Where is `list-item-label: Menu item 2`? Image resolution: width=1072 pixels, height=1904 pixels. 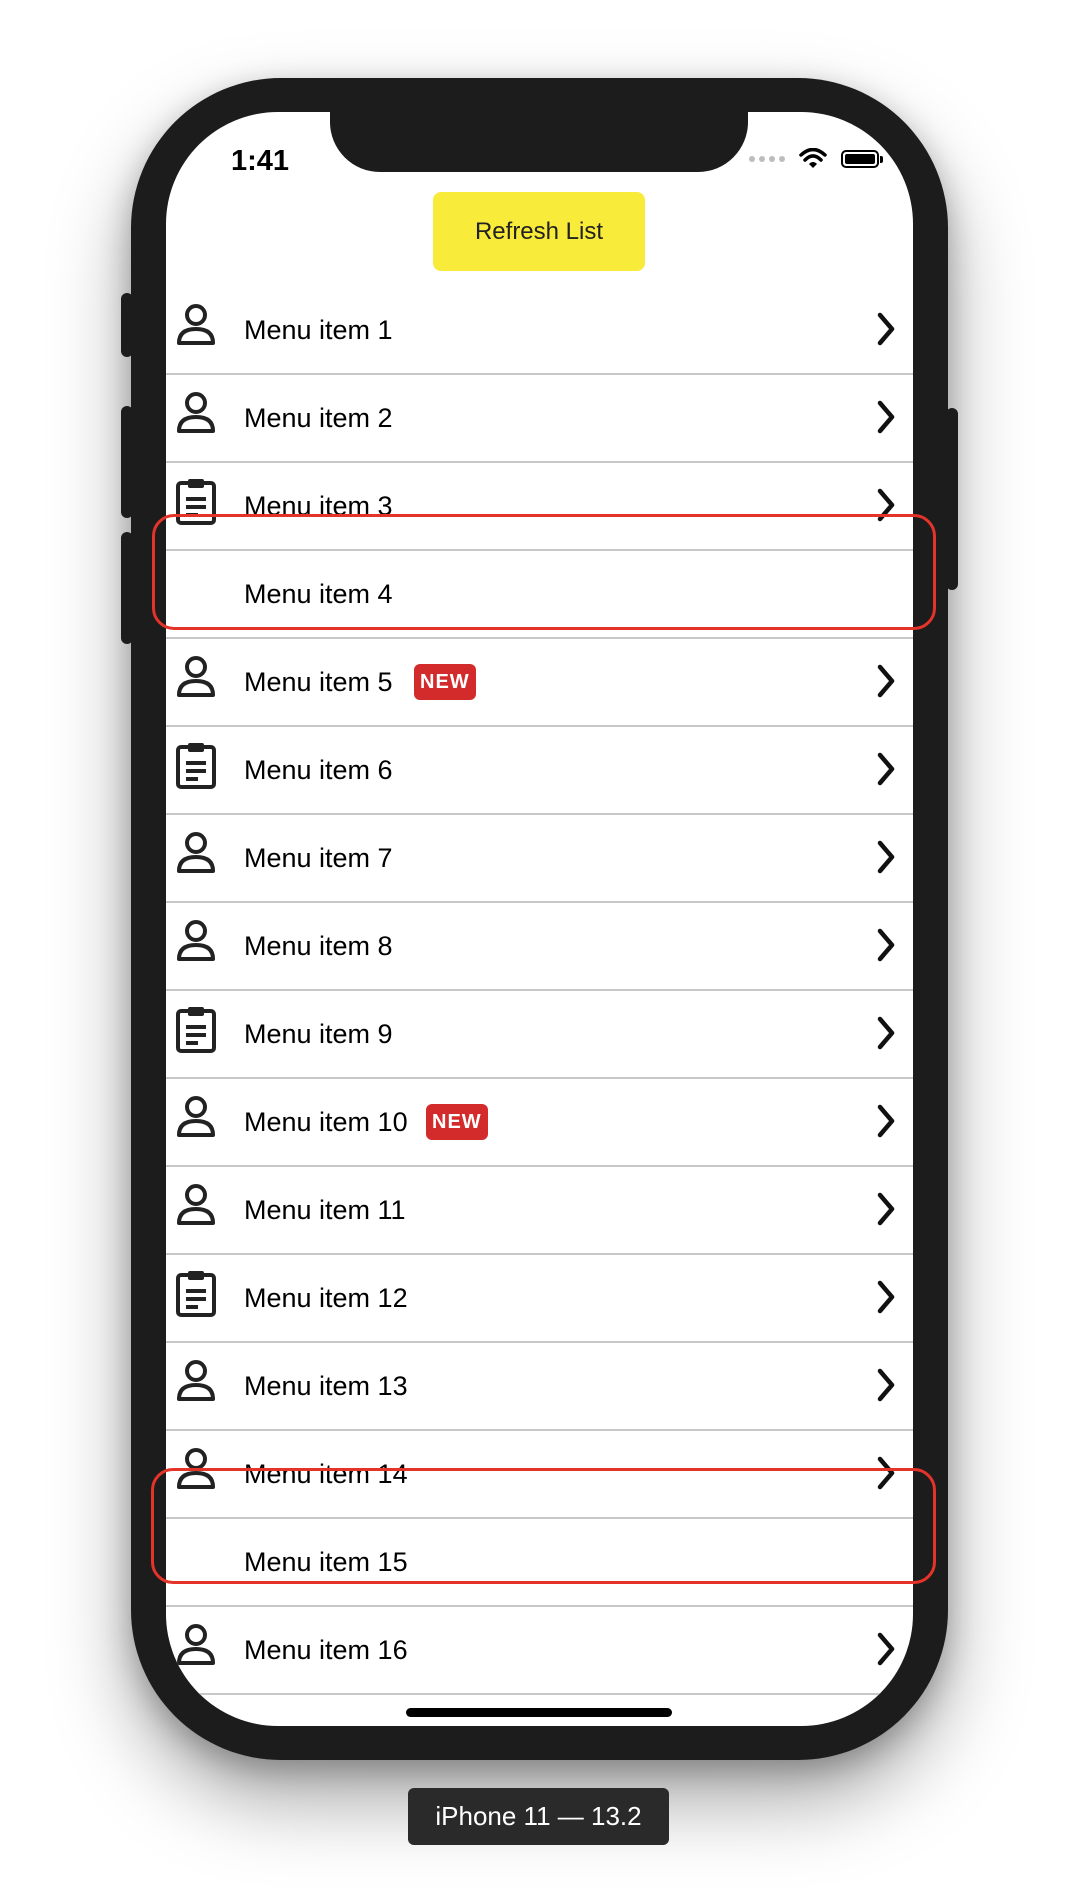
list-item-label: Menu item 2 is located at coordinates (318, 417).